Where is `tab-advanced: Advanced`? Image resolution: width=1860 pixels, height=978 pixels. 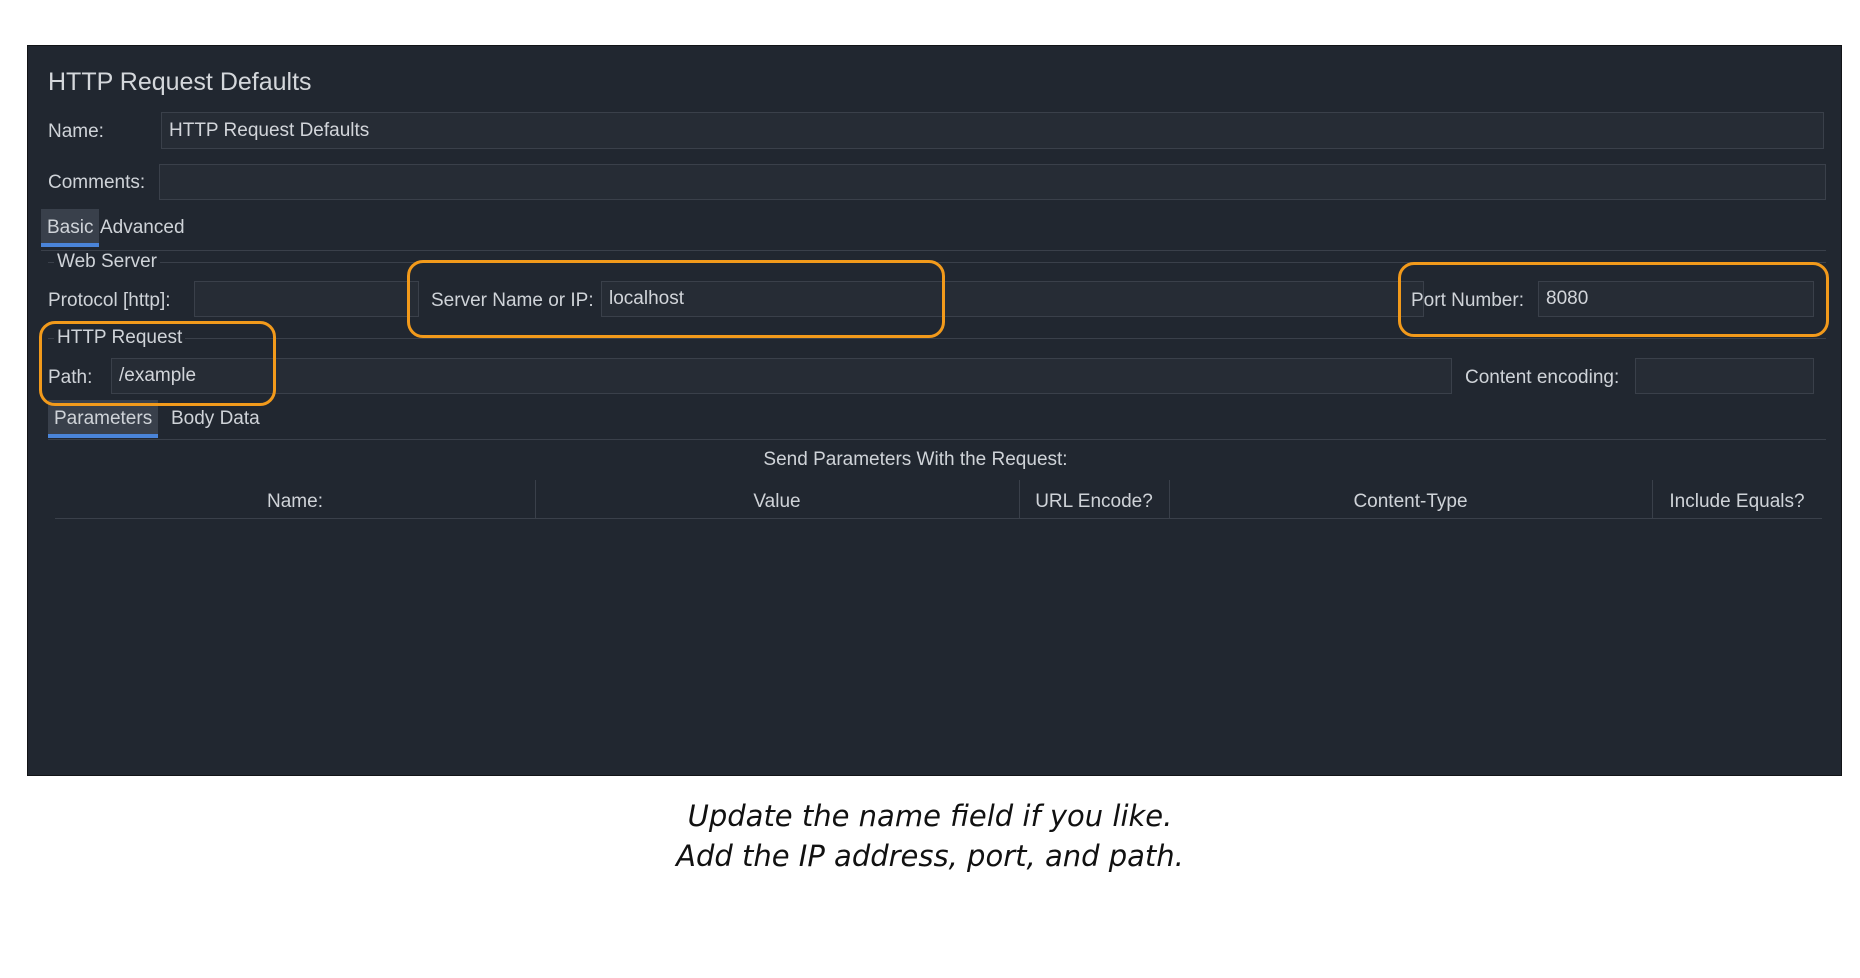
tab-advanced: Advanced is located at coordinates (142, 228).